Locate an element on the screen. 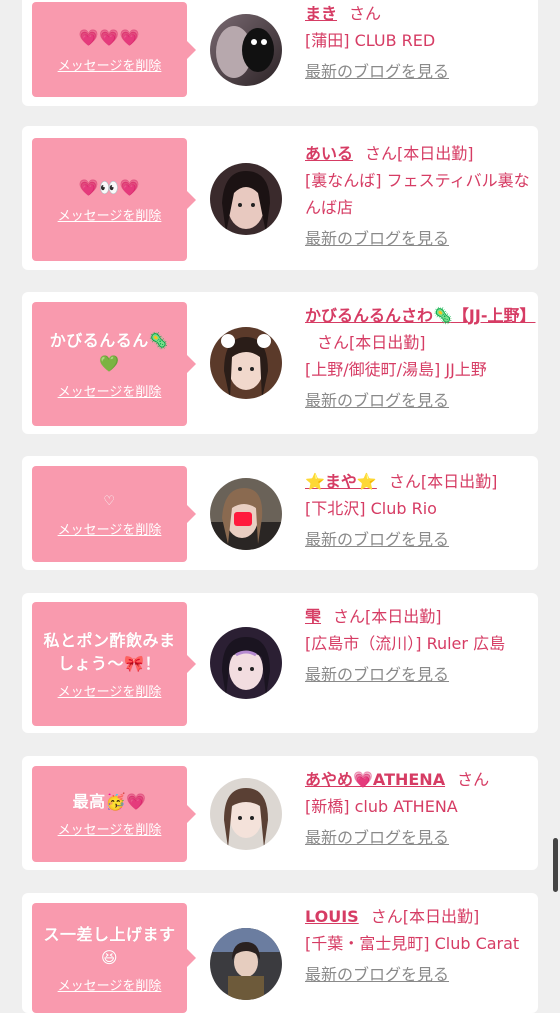  profile-name-link: 雫 is located at coordinates (313, 616).